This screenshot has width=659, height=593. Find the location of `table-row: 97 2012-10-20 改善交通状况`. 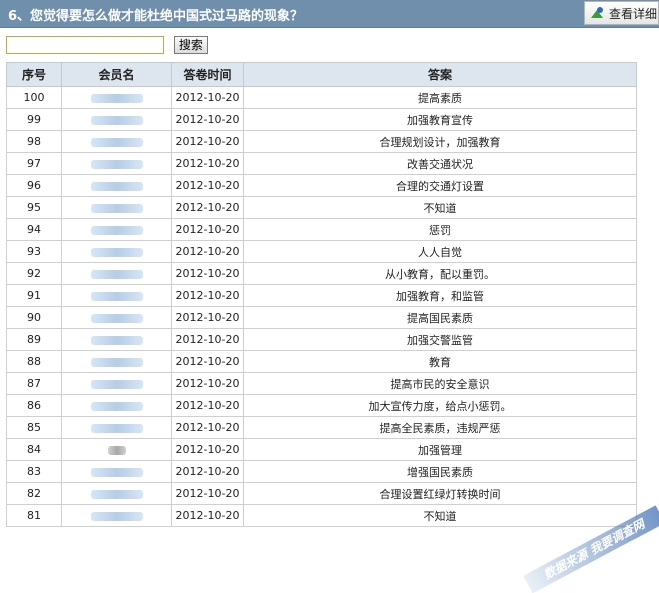

table-row: 97 2012-10-20 改善交通状况 is located at coordinates (321, 163).